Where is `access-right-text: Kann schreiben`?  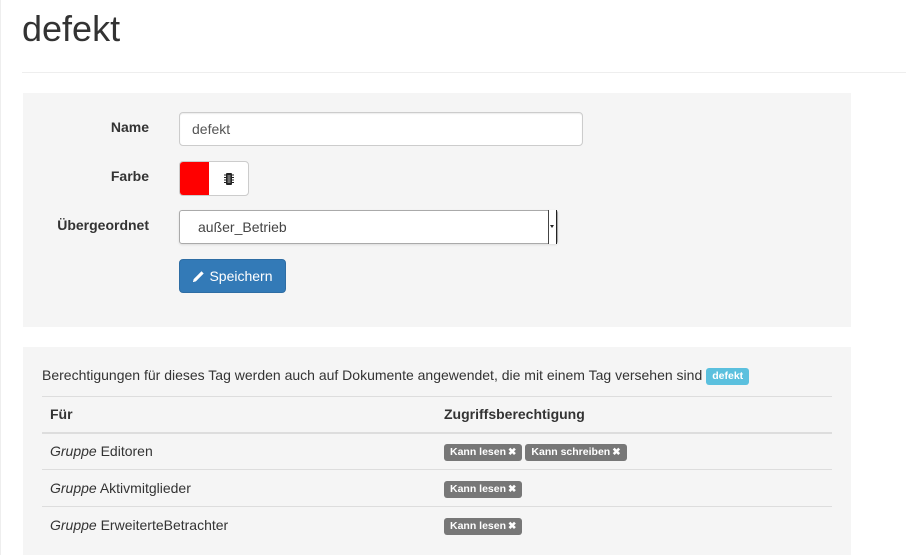
access-right-text: Kann schreiben is located at coordinates (571, 451).